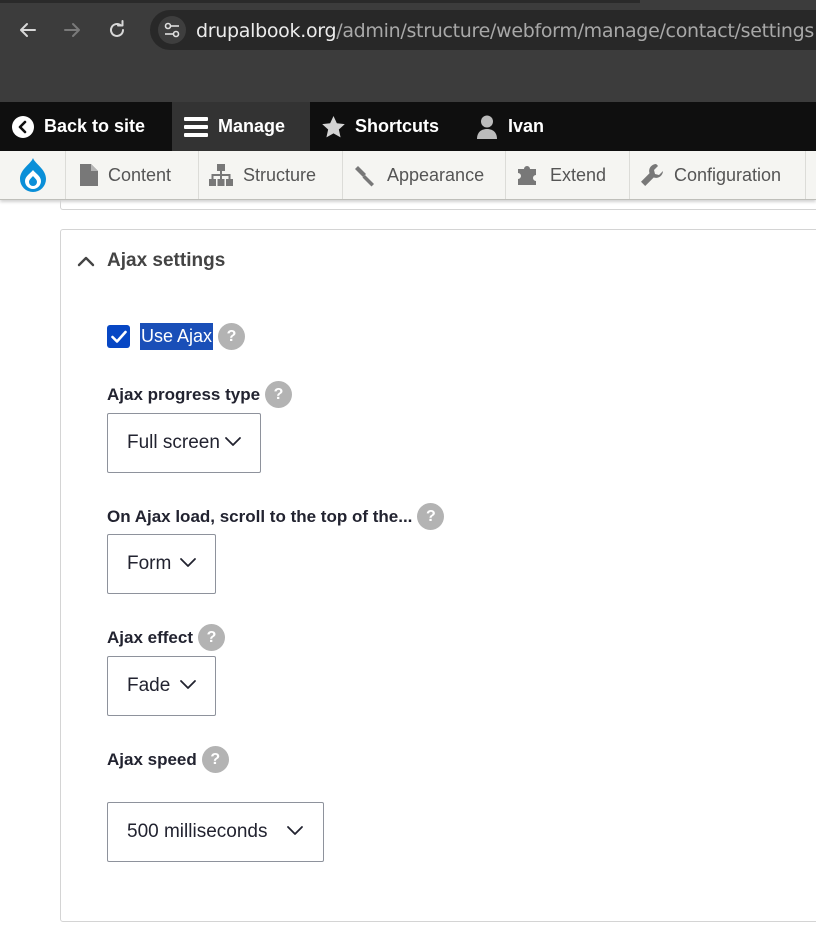 The image size is (816, 934). I want to click on tray-item-configuration: Configuration, so click(718, 175).